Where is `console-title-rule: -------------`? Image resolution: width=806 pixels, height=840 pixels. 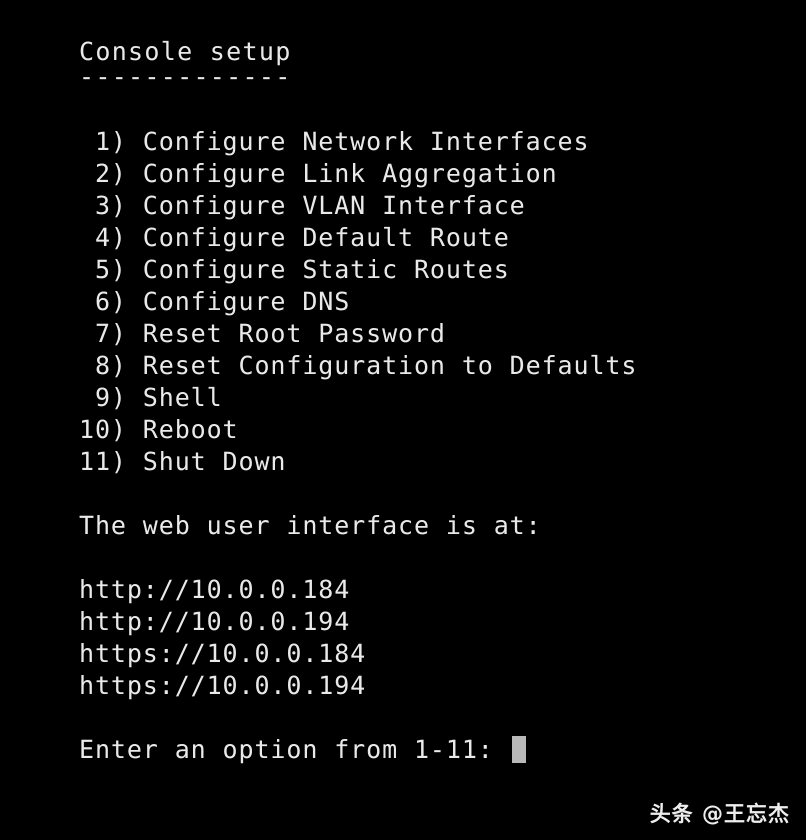
console-title-rule: ------------- is located at coordinates (185, 76).